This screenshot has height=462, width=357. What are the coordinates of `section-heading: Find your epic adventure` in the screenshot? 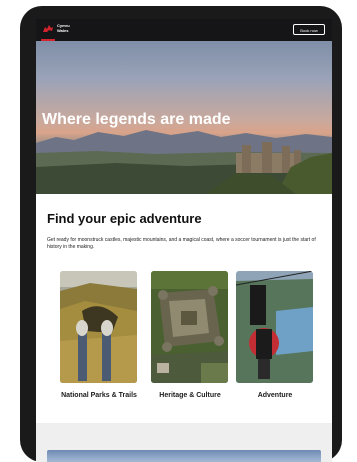 It's located at (124, 218).